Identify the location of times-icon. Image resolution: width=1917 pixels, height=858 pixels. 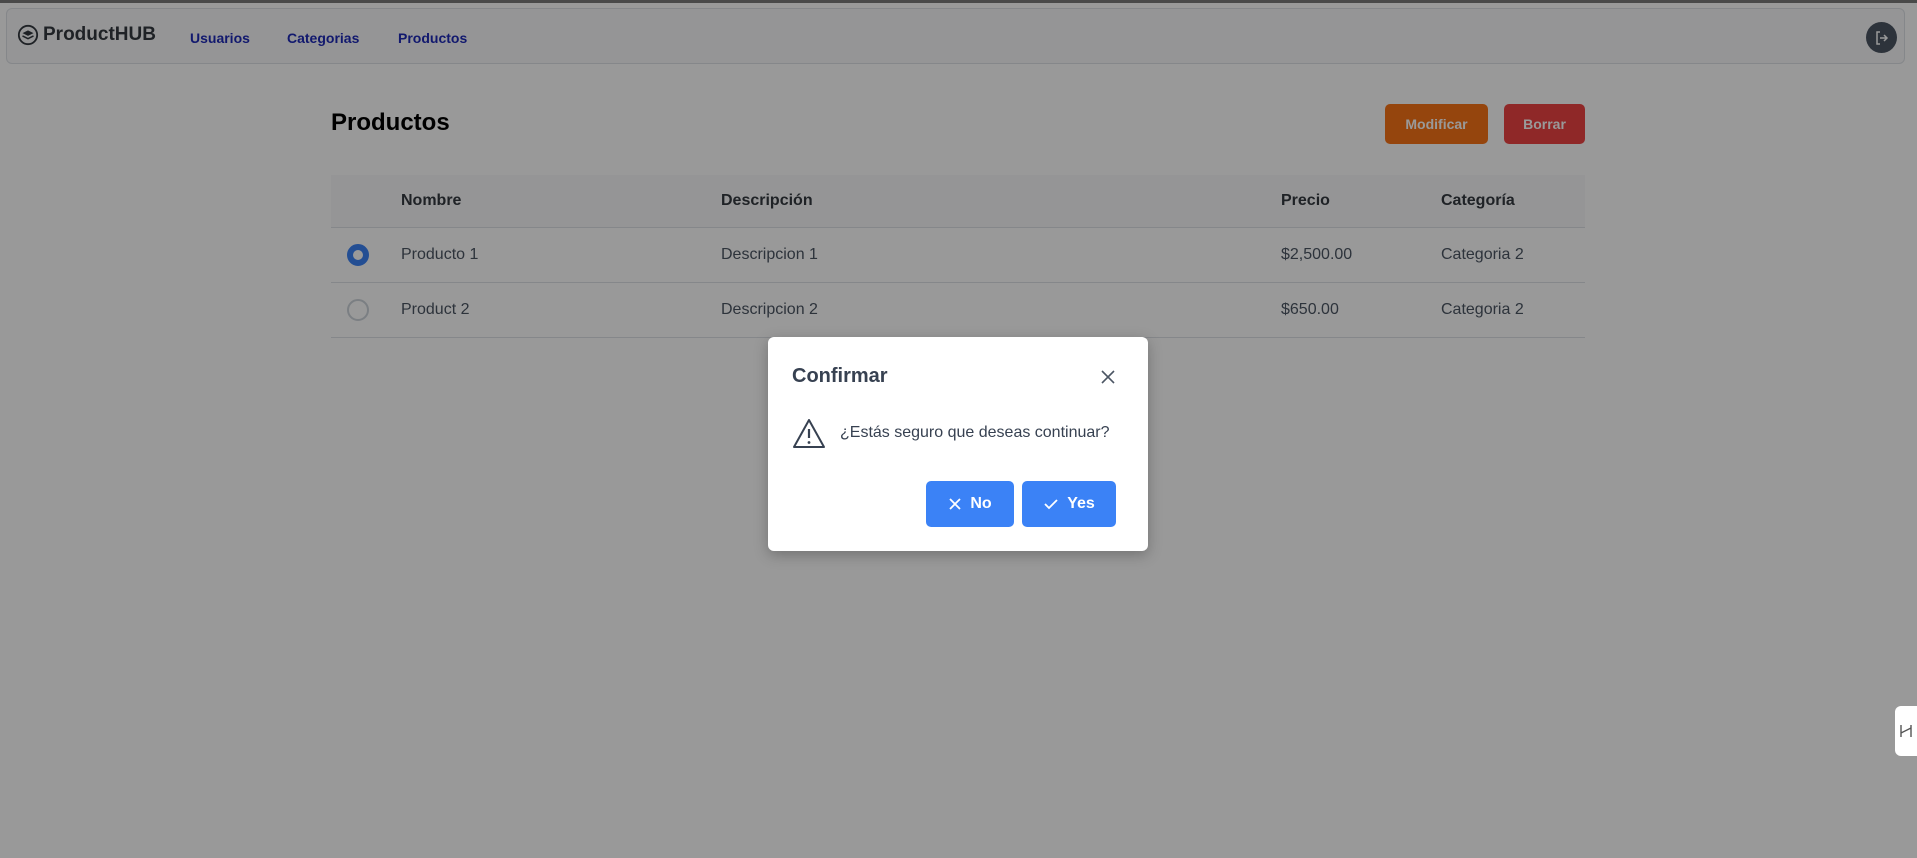
(955, 504).